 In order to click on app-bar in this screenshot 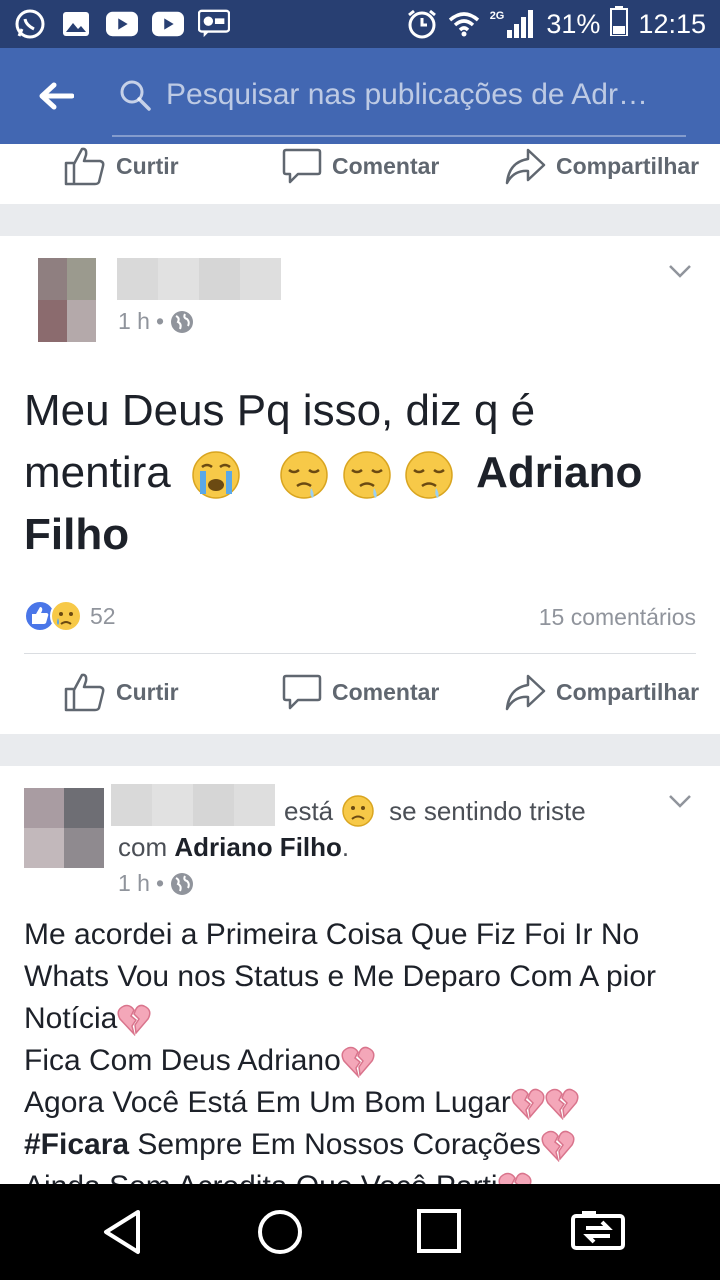, I will do `click(360, 96)`.